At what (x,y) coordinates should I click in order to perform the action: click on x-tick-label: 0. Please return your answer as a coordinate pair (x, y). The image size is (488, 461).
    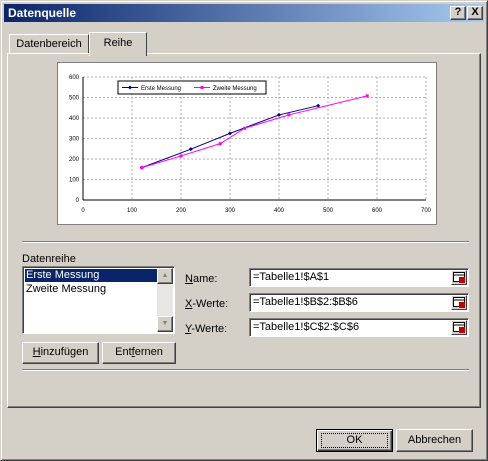
    Looking at the image, I should click on (83, 211).